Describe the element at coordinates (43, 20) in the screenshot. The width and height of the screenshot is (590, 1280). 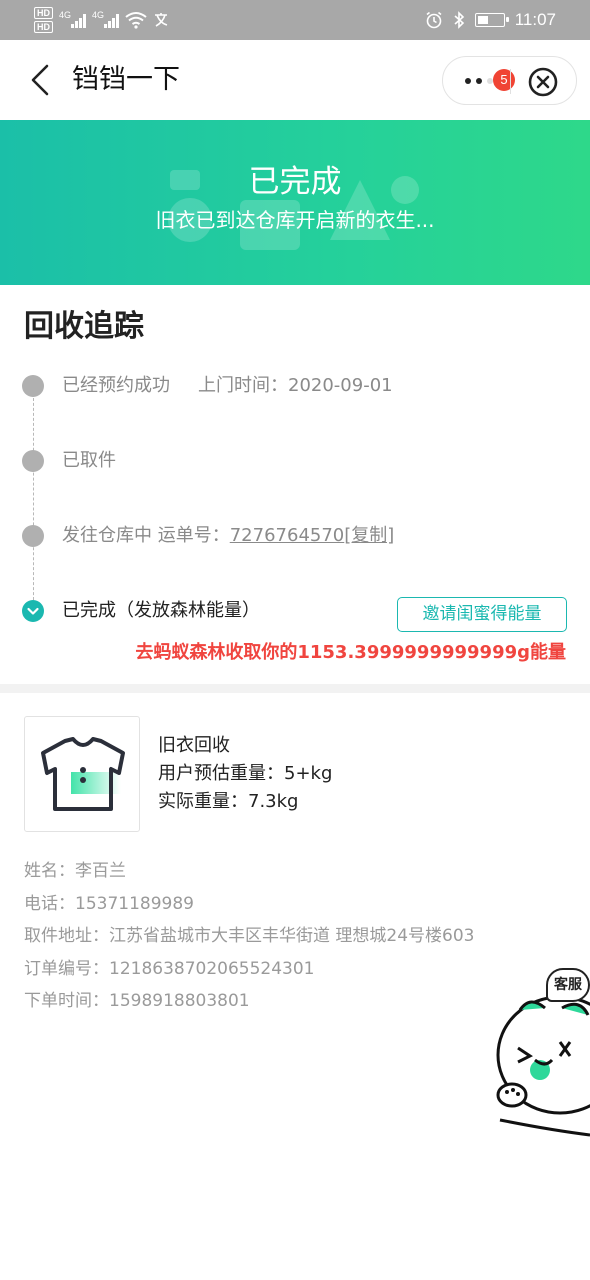
I see `hd-indicators: HD HD` at that location.